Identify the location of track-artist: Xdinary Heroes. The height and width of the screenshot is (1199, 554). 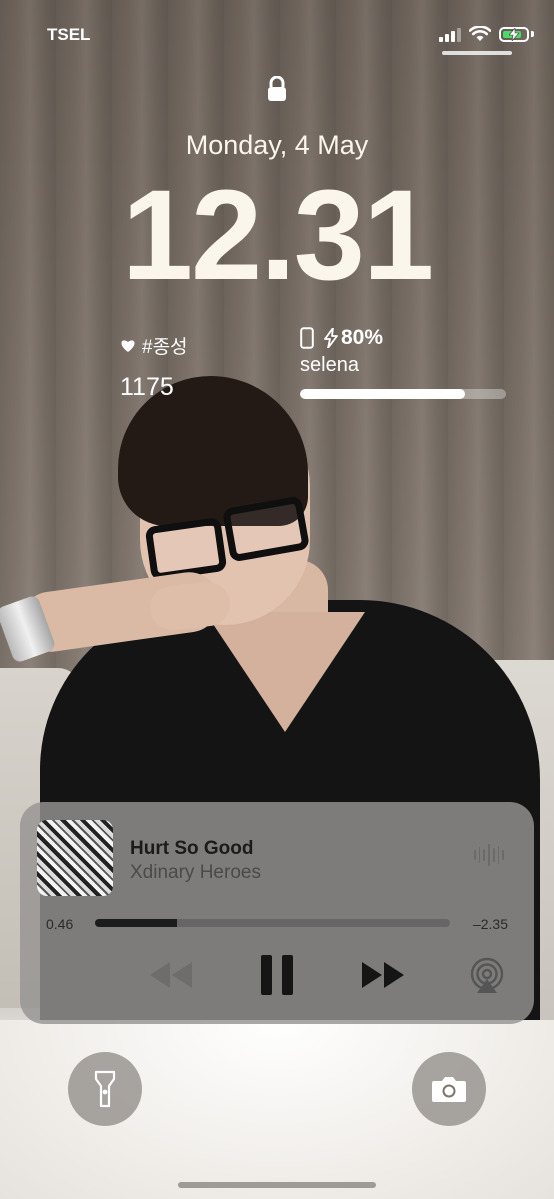
(195, 872).